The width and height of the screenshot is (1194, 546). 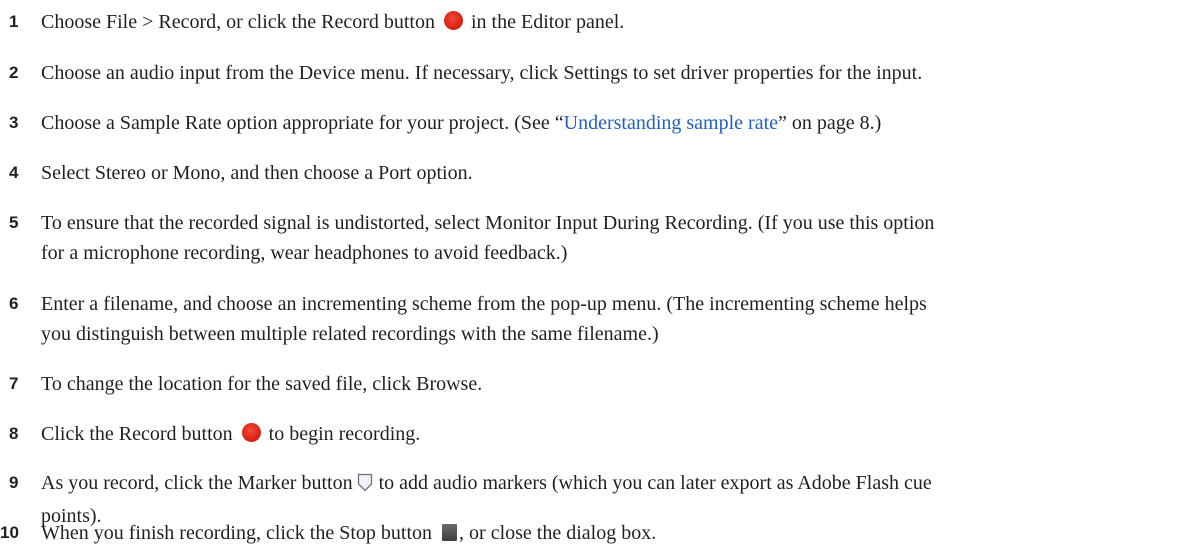 What do you see at coordinates (14, 303) in the screenshot?
I see `step-number: 6` at bounding box center [14, 303].